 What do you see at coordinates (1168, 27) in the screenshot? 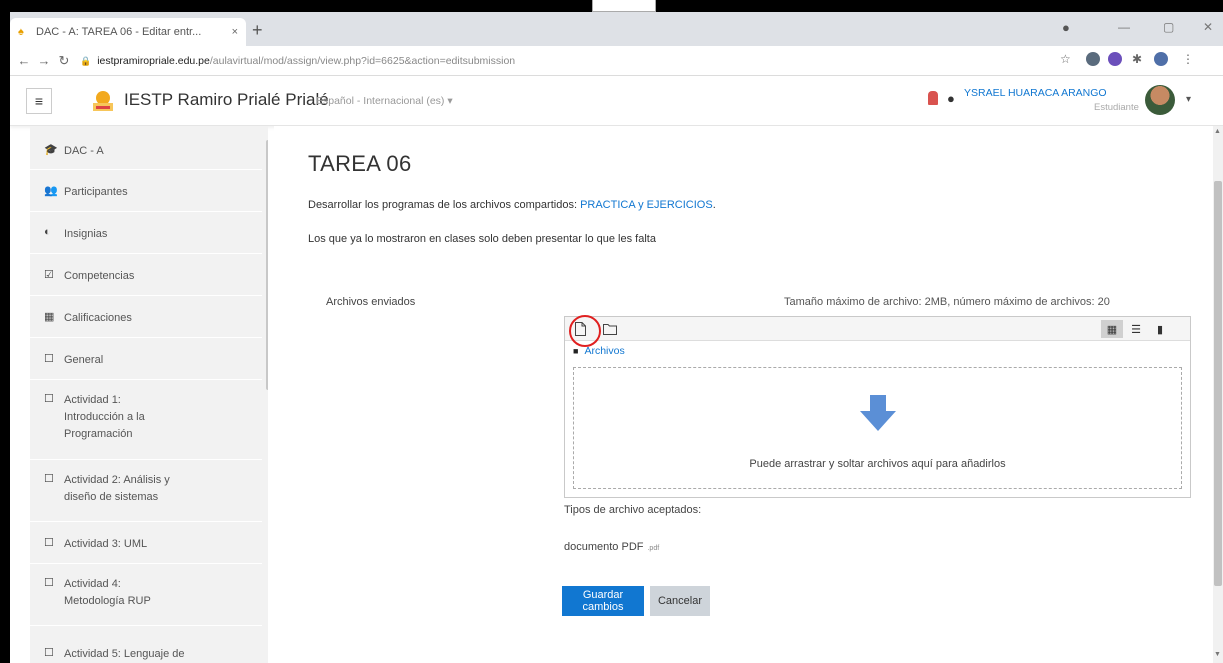
I see `maximize-button: ▢` at bounding box center [1168, 27].